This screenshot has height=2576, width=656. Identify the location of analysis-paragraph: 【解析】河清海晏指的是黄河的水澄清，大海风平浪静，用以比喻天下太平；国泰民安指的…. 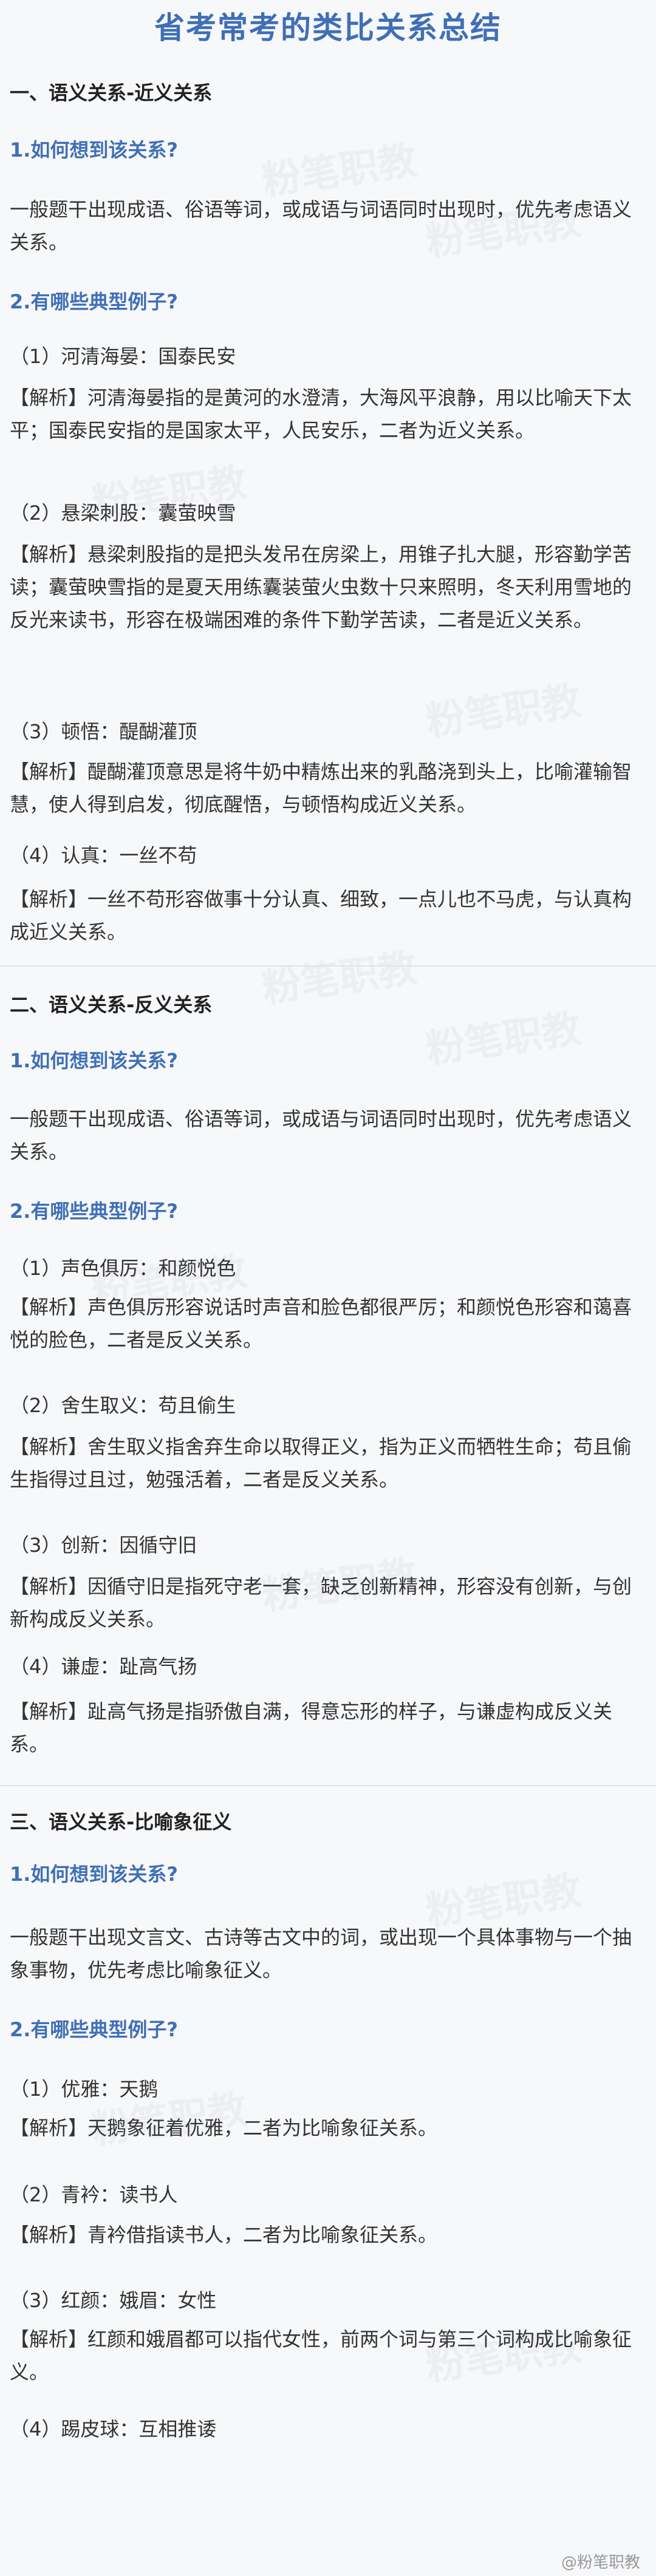
(325, 414).